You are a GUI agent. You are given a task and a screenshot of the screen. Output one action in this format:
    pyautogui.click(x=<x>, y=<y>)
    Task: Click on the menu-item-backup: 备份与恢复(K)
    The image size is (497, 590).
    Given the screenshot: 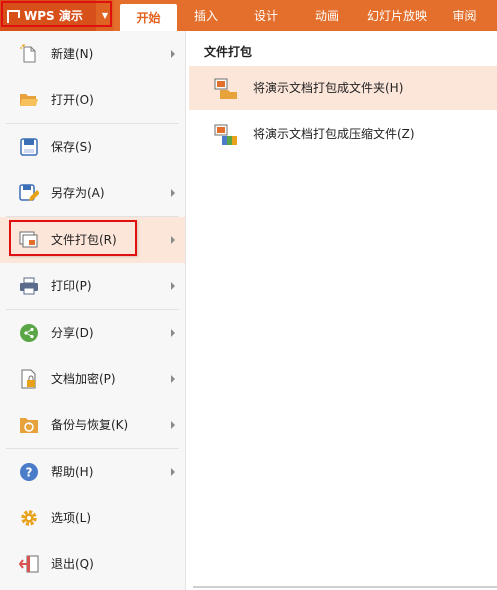 What is the action you would take?
    pyautogui.click(x=92, y=425)
    